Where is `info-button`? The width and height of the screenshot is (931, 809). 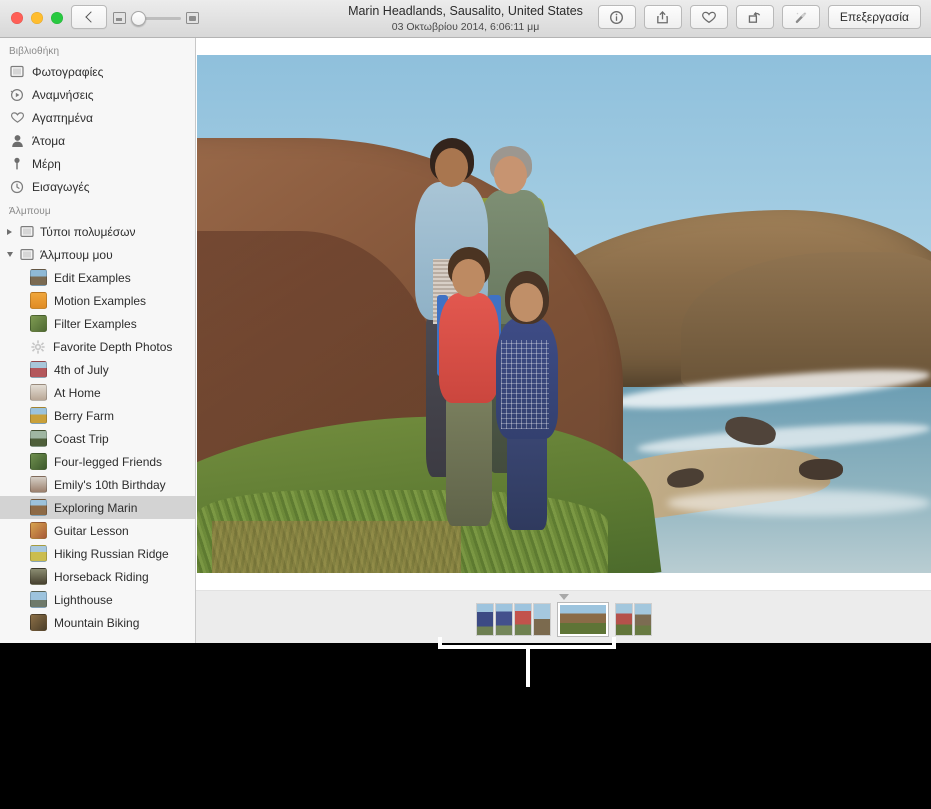
info-button is located at coordinates (616, 17).